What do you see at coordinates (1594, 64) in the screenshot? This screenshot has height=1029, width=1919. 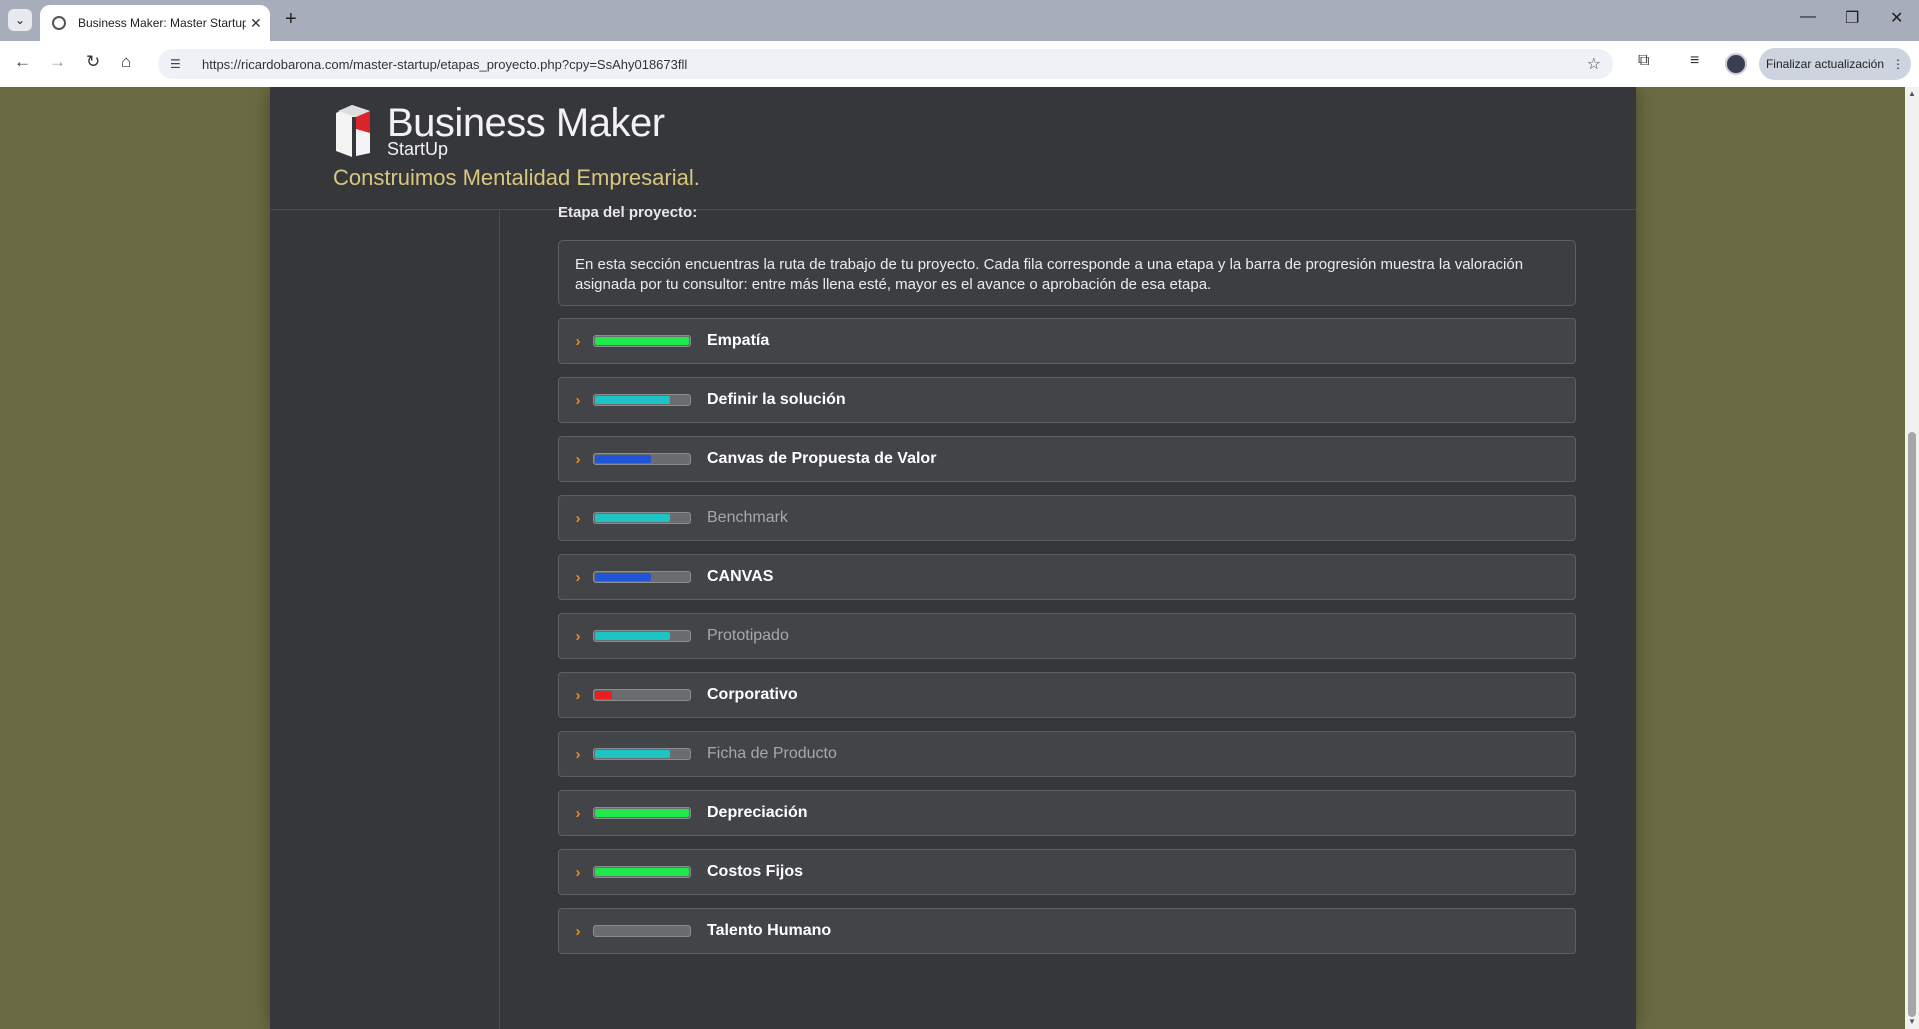 I see `bookmark-star-icon: ☆` at bounding box center [1594, 64].